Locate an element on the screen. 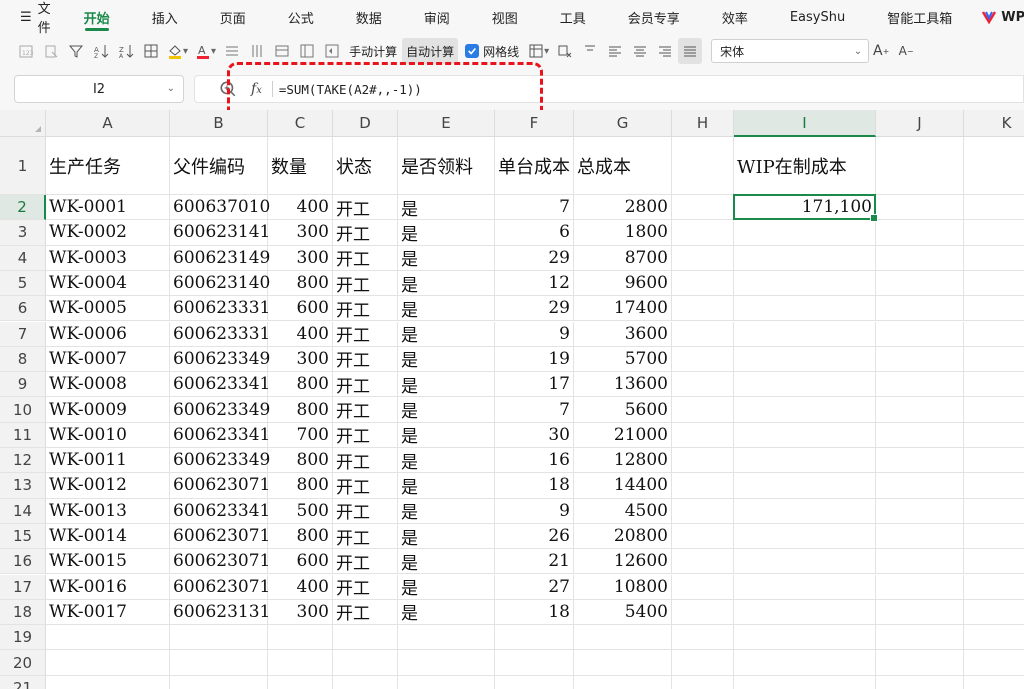  cell-K19 is located at coordinates (994, 638).